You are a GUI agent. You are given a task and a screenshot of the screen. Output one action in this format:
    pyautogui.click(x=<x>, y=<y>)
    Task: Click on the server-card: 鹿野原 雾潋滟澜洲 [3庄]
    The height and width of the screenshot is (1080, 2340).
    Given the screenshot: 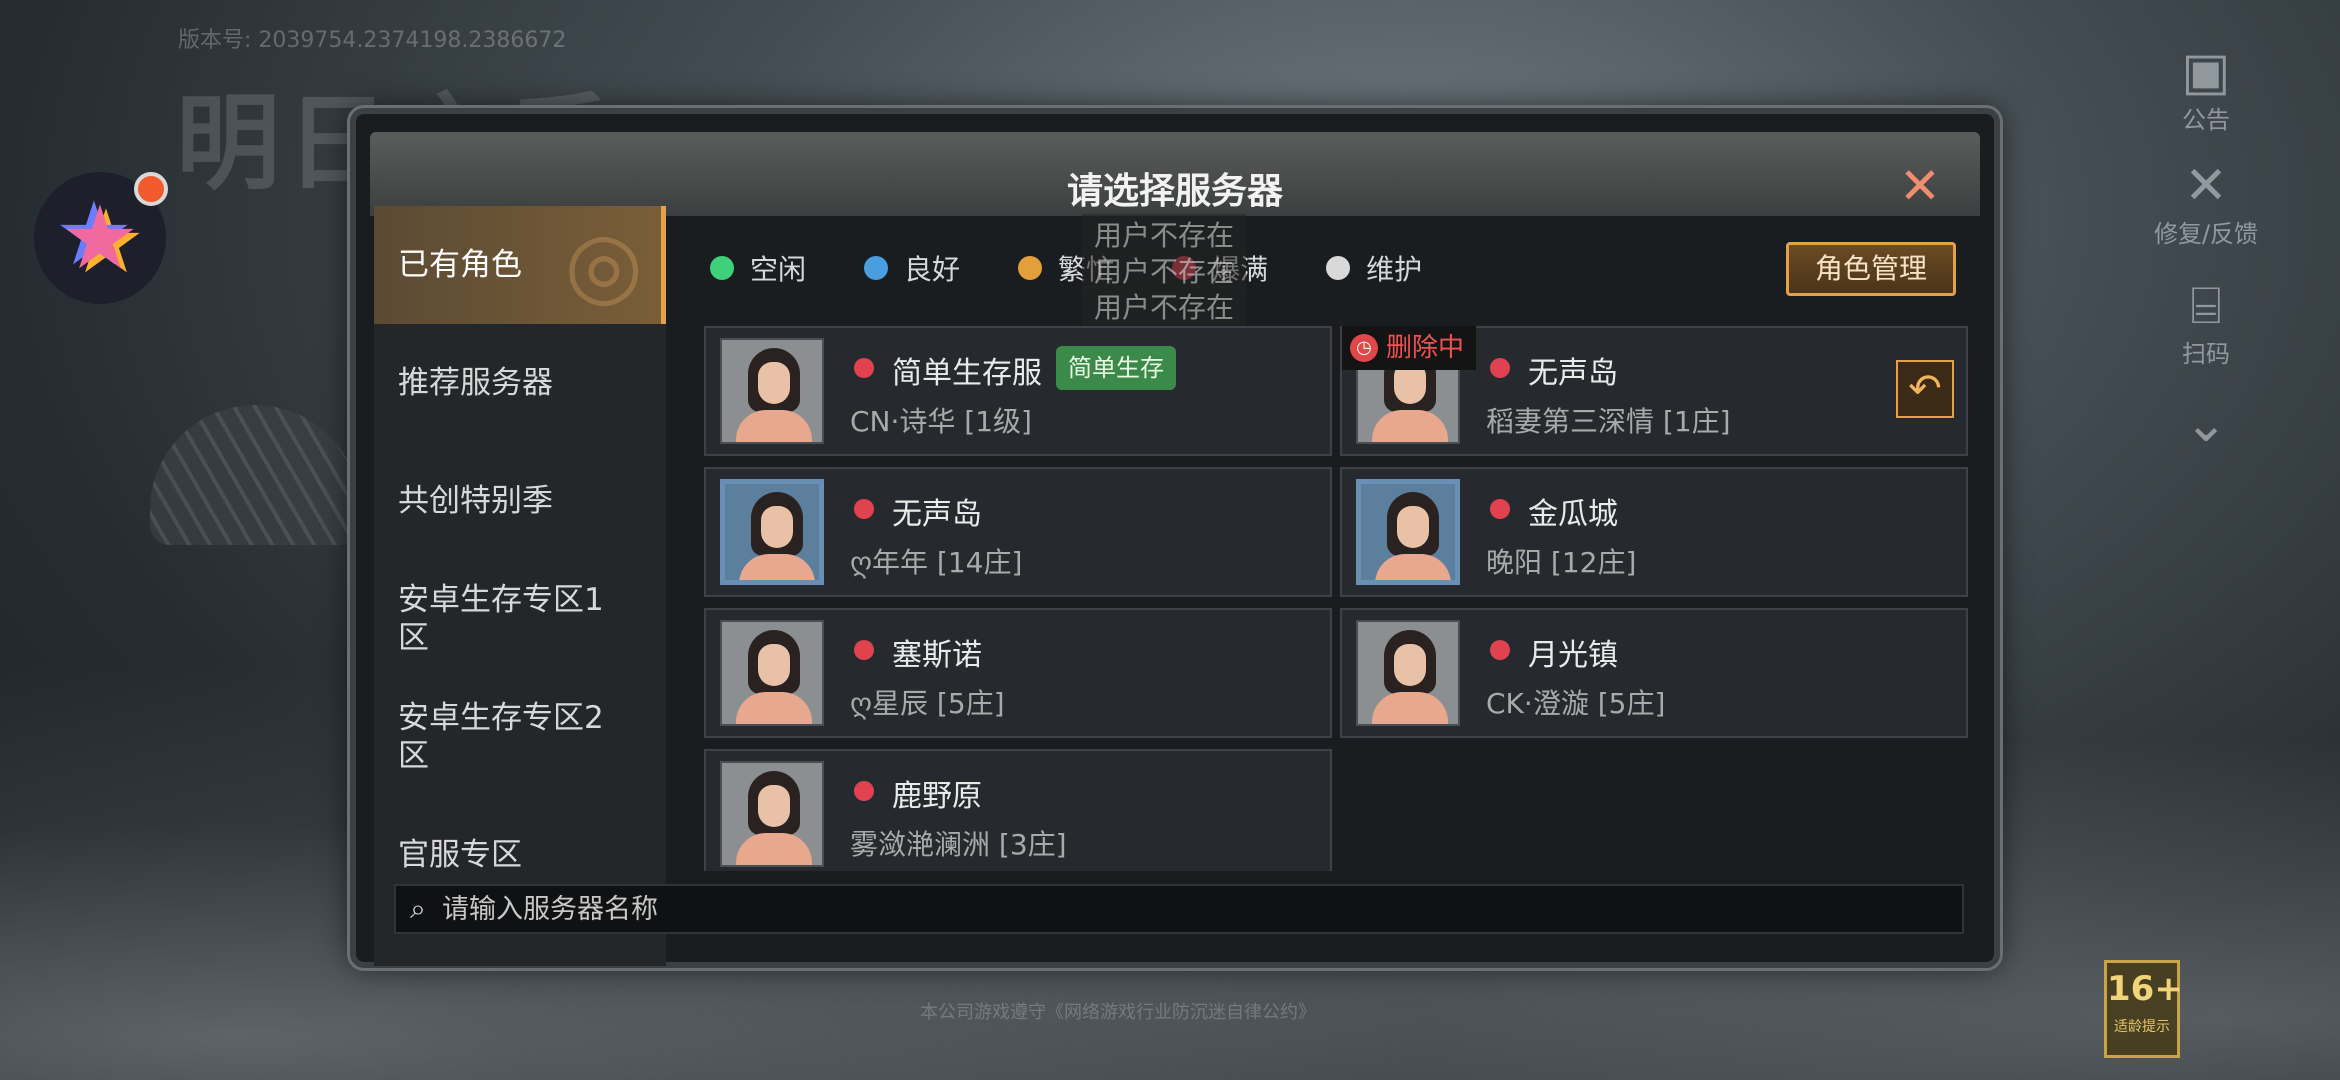 What is the action you would take?
    pyautogui.click(x=1018, y=810)
    